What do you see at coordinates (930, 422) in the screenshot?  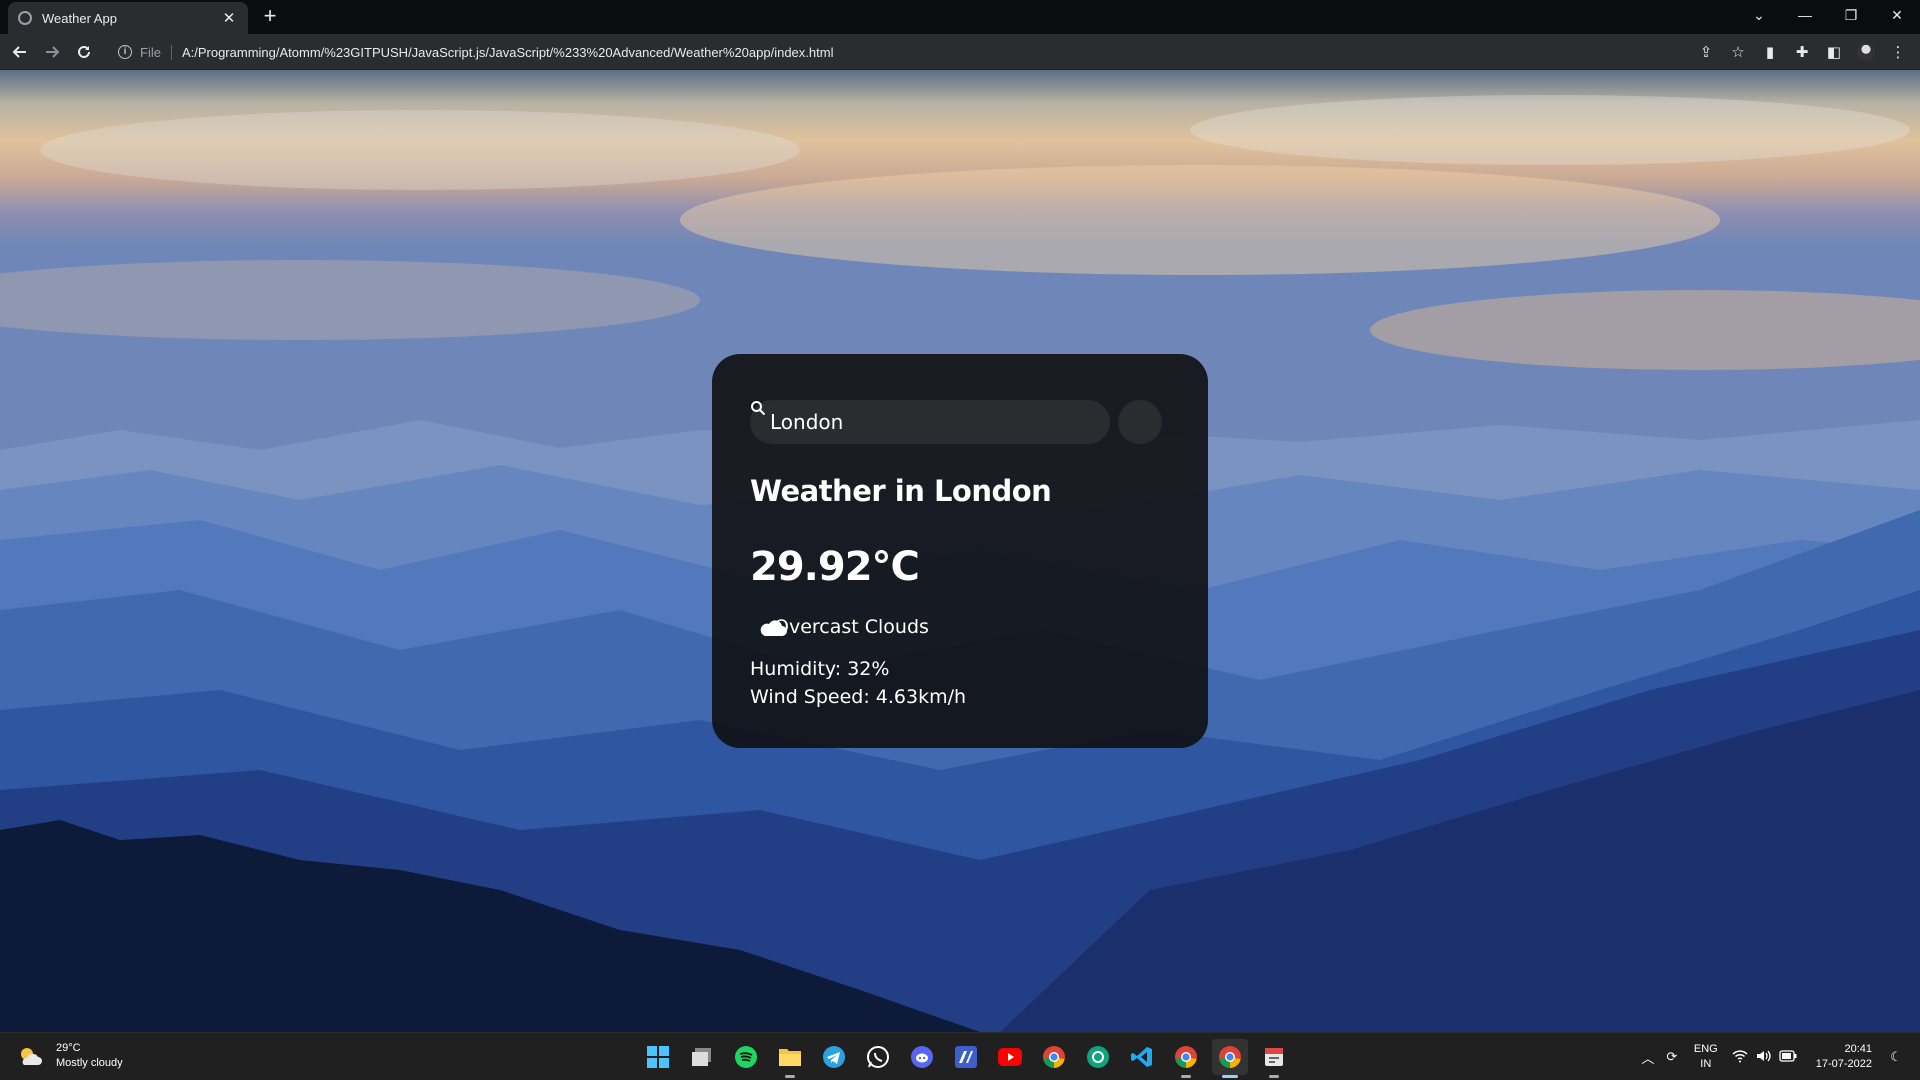 I see `city-search-input` at bounding box center [930, 422].